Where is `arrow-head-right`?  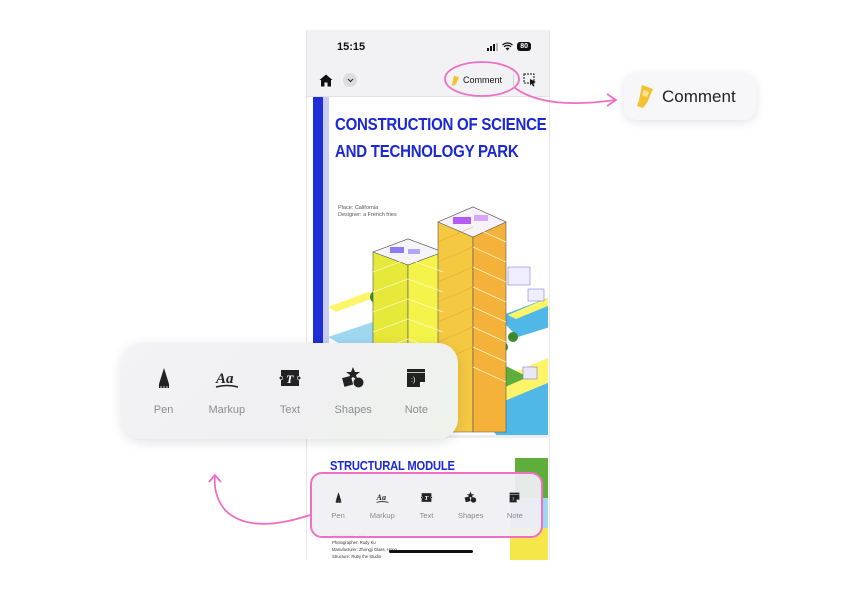 arrow-head-right is located at coordinates (612, 100).